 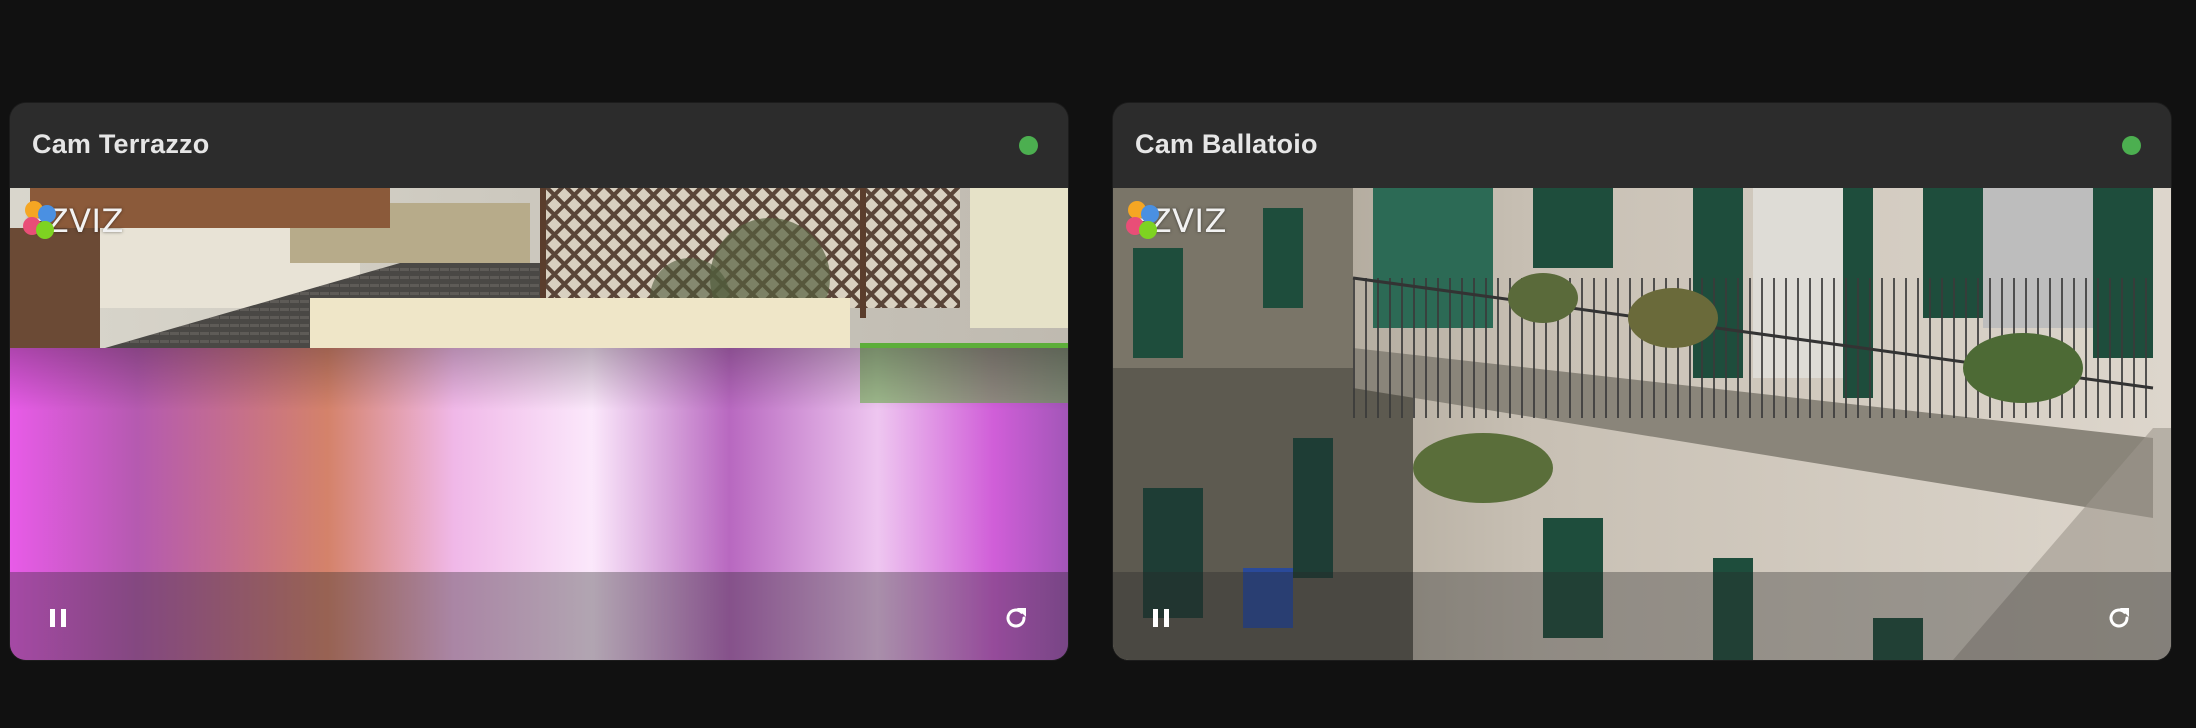 What do you see at coordinates (120, 144) in the screenshot?
I see `camera-title: Cam Terrazzo` at bounding box center [120, 144].